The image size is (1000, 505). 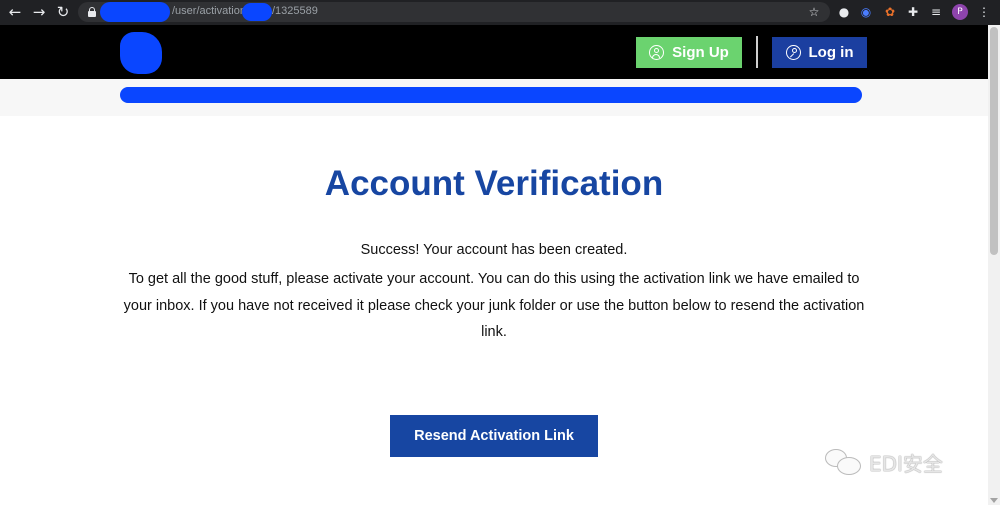 What do you see at coordinates (994, 141) in the screenshot?
I see `scrollbar-thumb` at bounding box center [994, 141].